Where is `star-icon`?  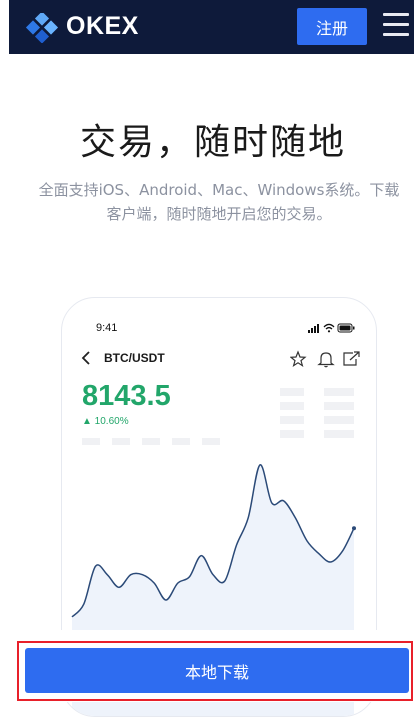
star-icon is located at coordinates (298, 358).